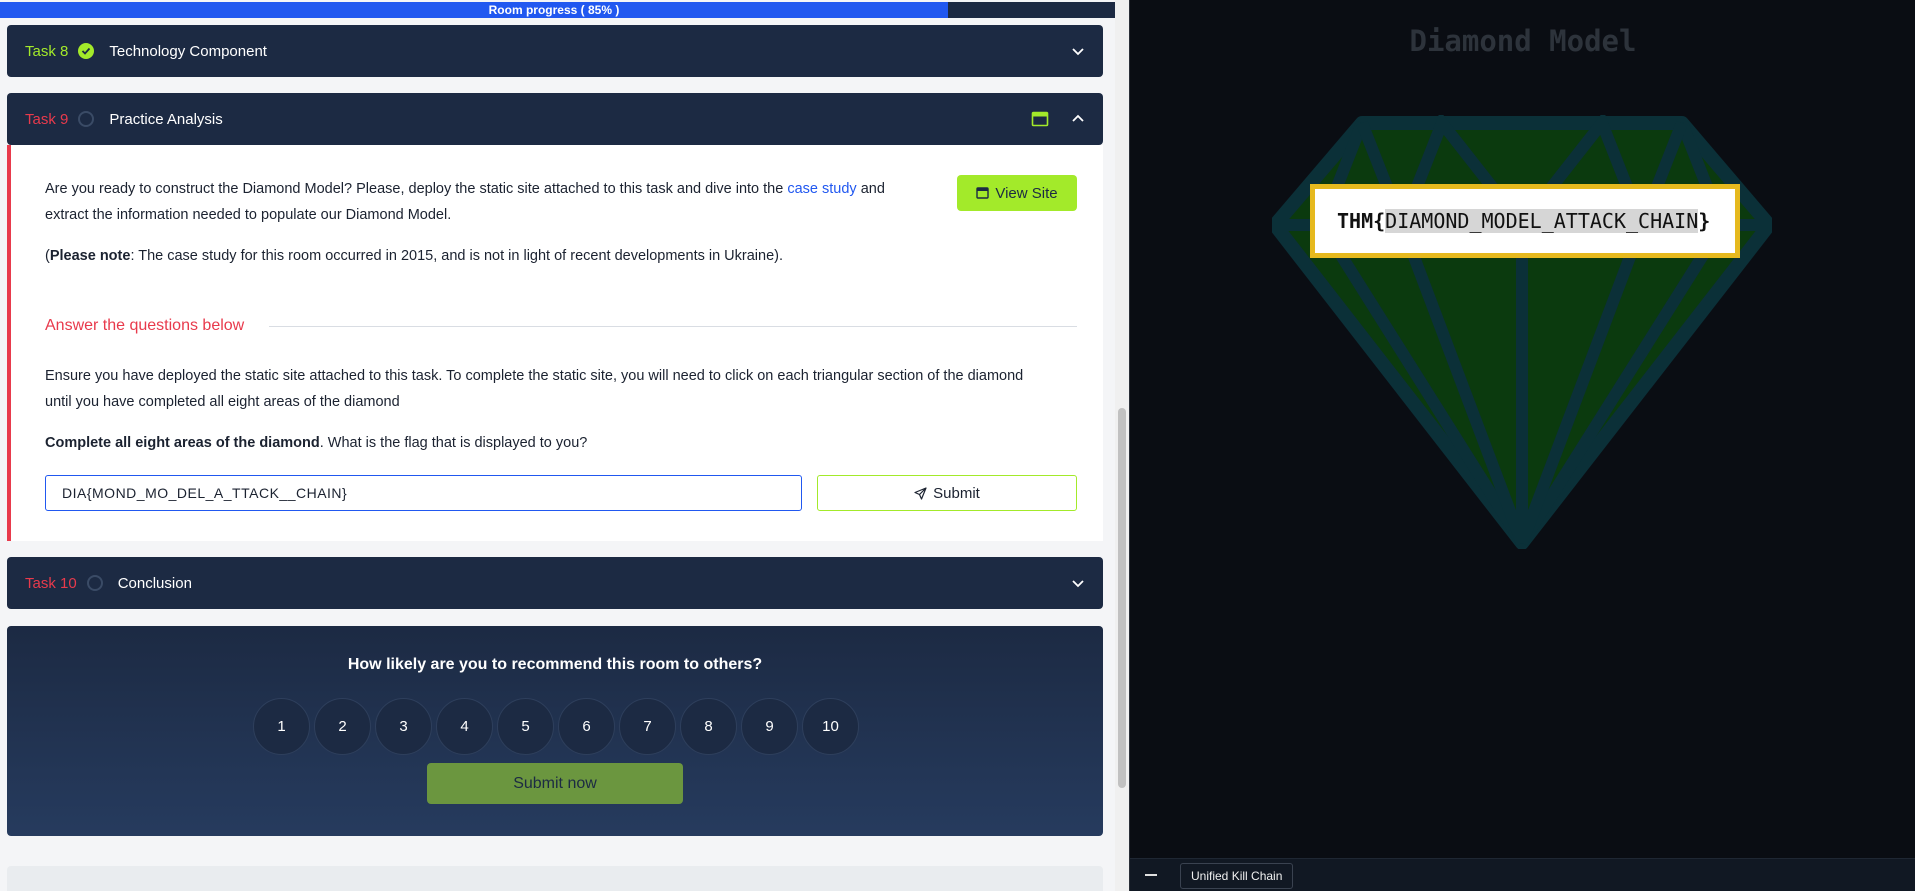 This screenshot has width=1915, height=891. What do you see at coordinates (464, 726) in the screenshot?
I see `rating-option: 4` at bounding box center [464, 726].